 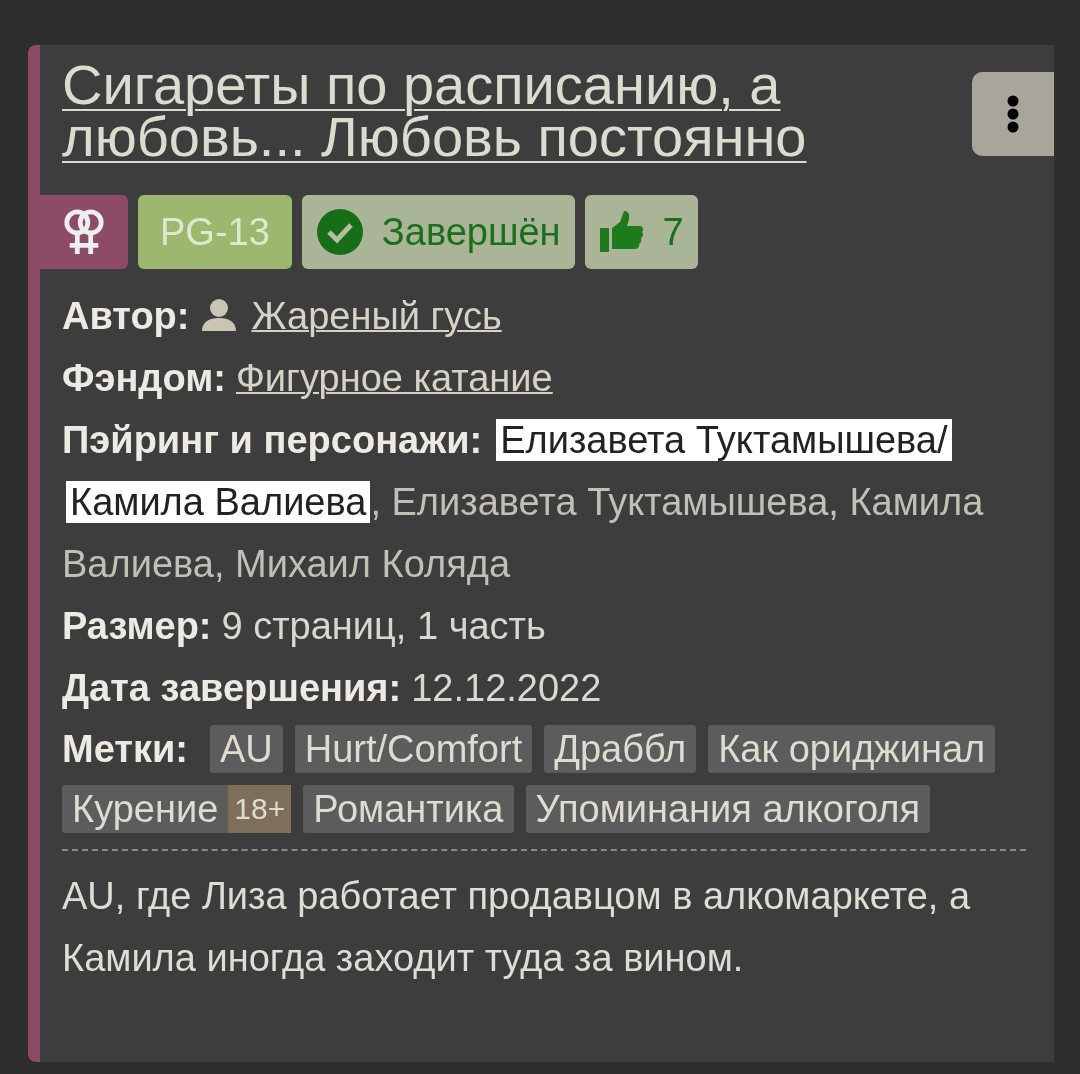 I want to click on direction-badge, so click(x=84, y=232).